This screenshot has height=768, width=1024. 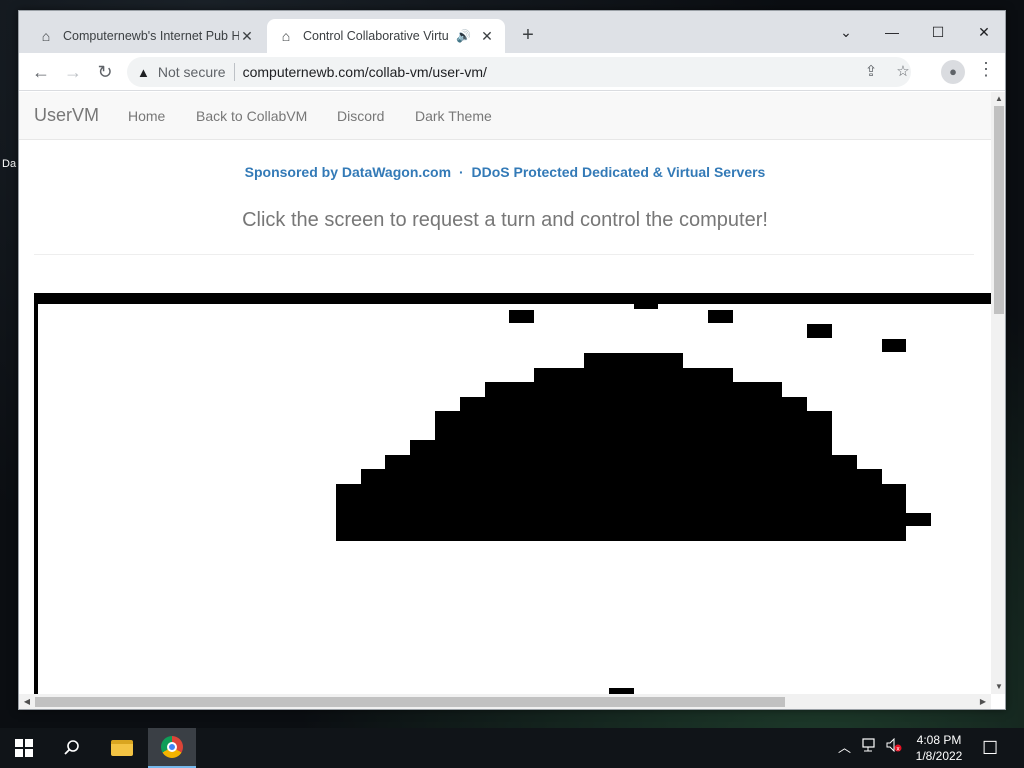 What do you see at coordinates (365, 72) in the screenshot?
I see `url-text: computernewb.com/collab-vm/user-vm/` at bounding box center [365, 72].